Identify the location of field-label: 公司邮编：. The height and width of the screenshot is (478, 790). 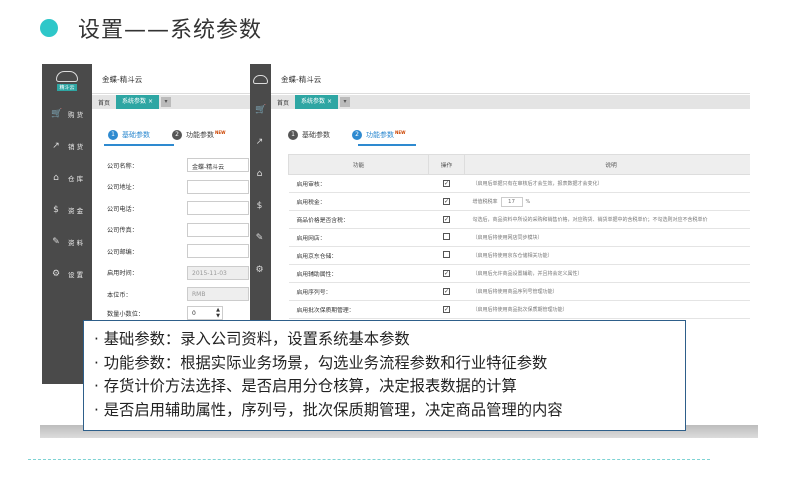
(122, 252).